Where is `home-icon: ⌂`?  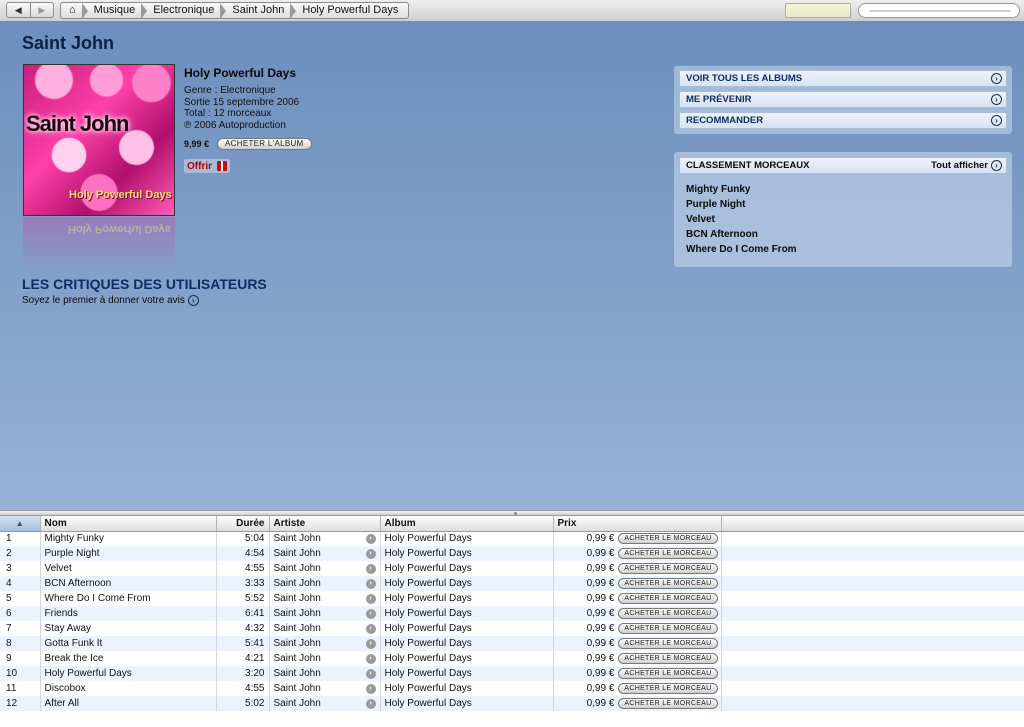
home-icon: ⌂ is located at coordinates (74, 10).